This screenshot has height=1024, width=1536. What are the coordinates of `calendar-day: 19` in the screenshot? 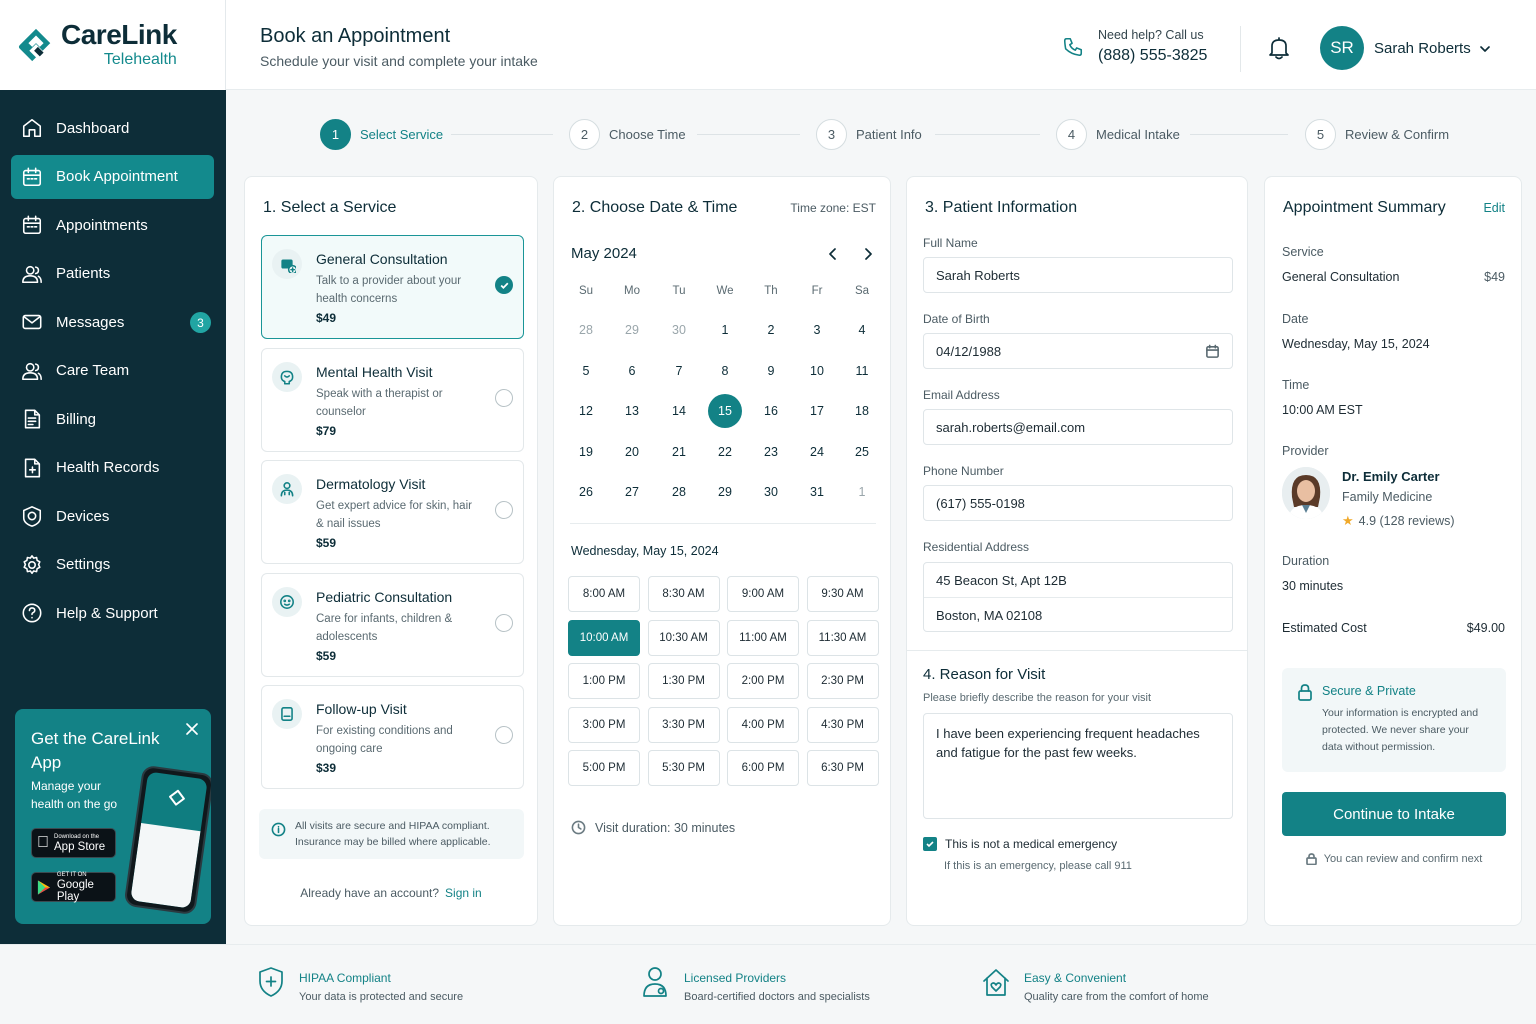 It's located at (586, 452).